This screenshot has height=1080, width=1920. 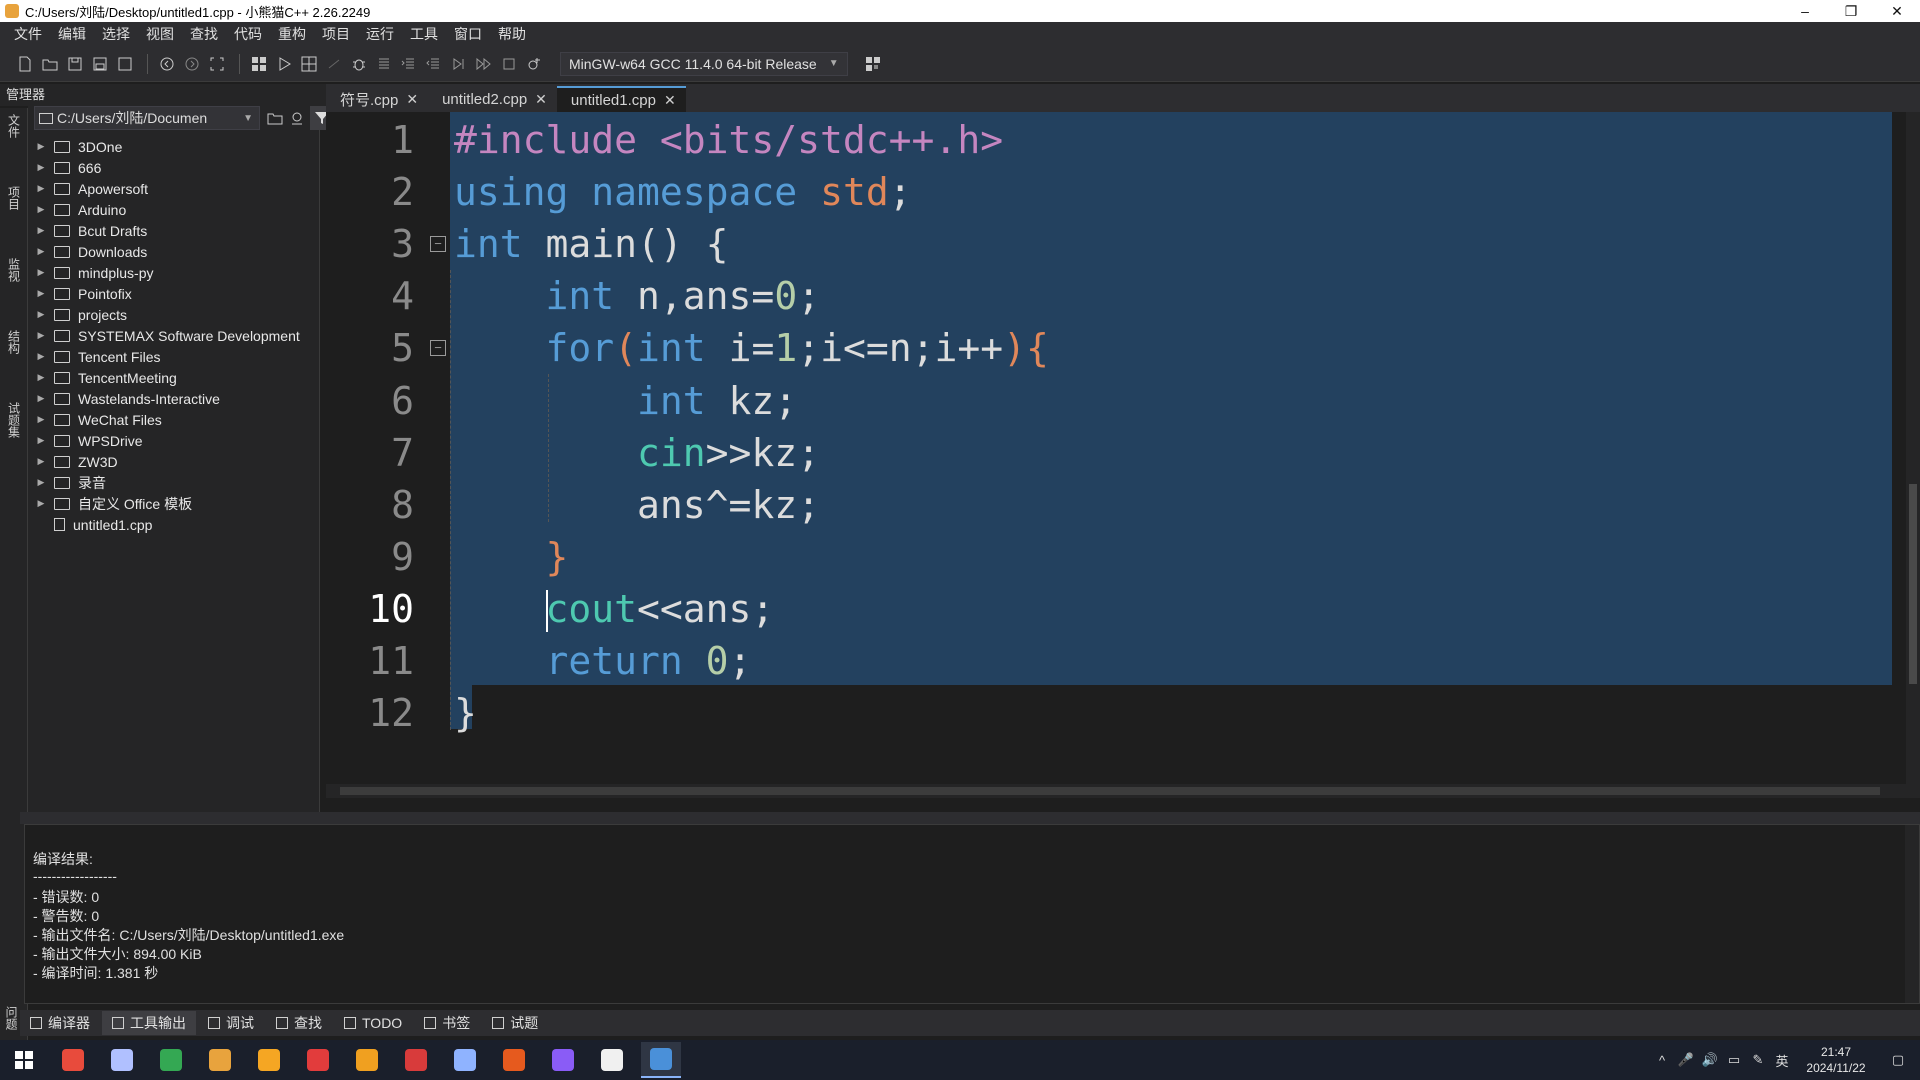 What do you see at coordinates (174, 377) in the screenshot?
I see `tree-item: ▶ TencentMeeting` at bounding box center [174, 377].